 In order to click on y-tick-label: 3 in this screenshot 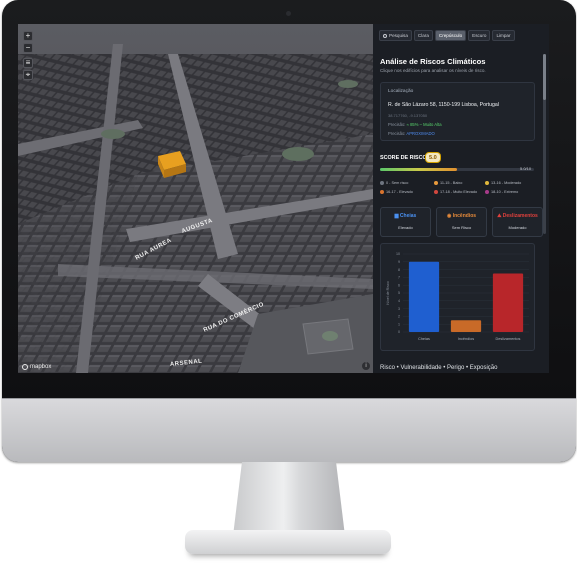, I will do `click(399, 309)`.